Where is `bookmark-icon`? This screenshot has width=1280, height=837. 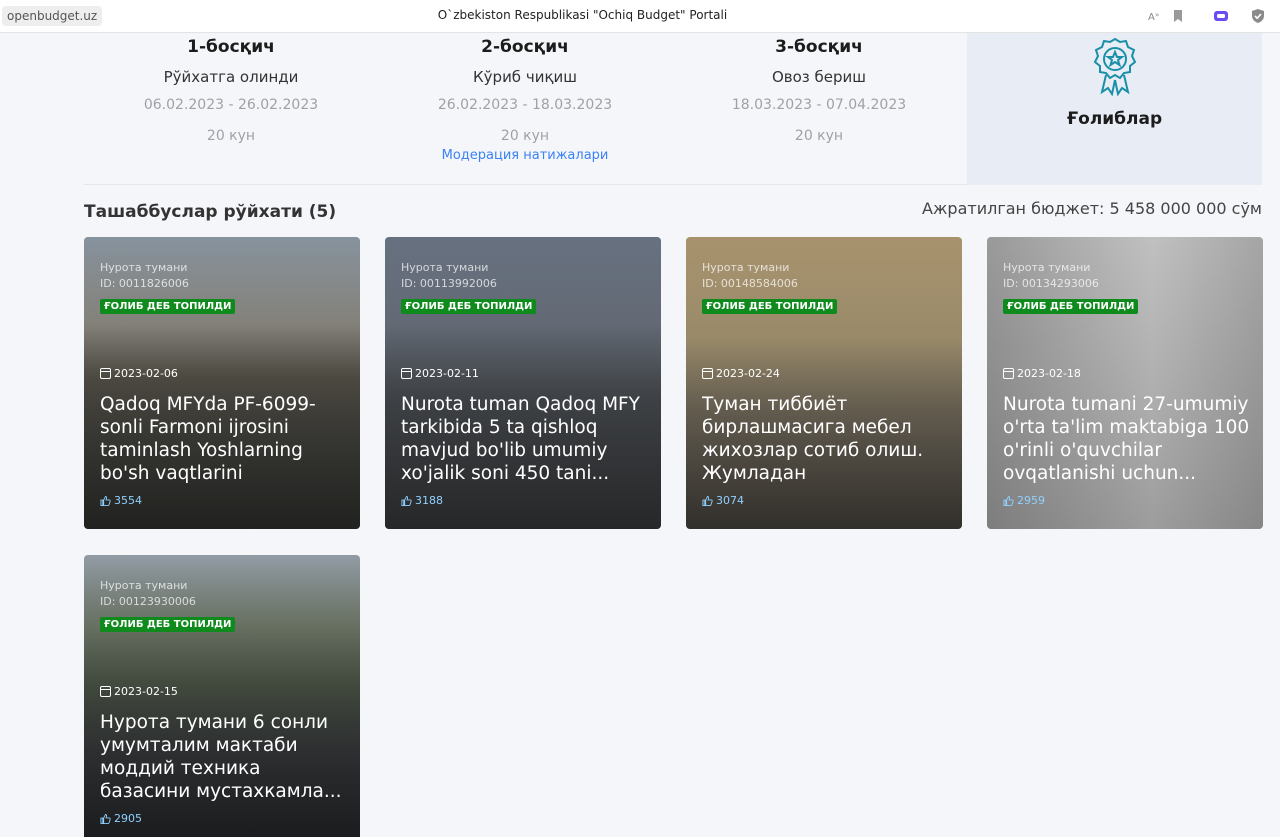
bookmark-icon is located at coordinates (1178, 16).